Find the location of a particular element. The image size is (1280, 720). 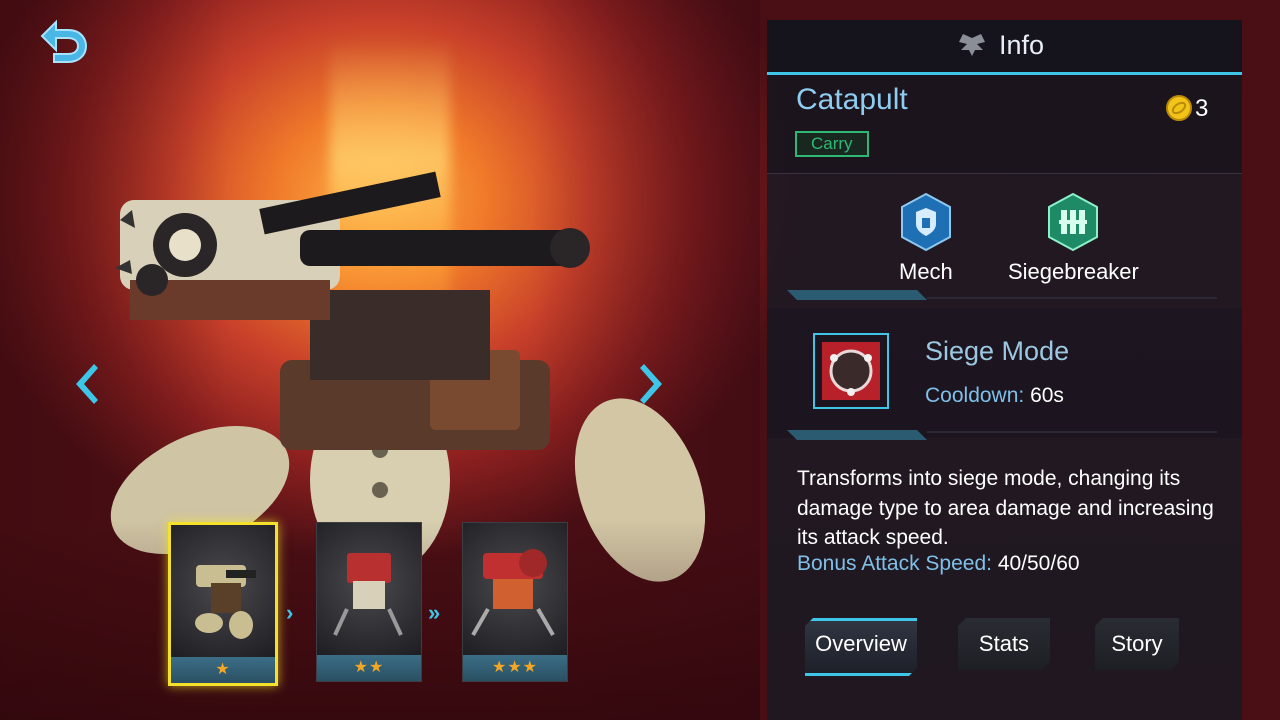

role-tag: Carry is located at coordinates (832, 144).